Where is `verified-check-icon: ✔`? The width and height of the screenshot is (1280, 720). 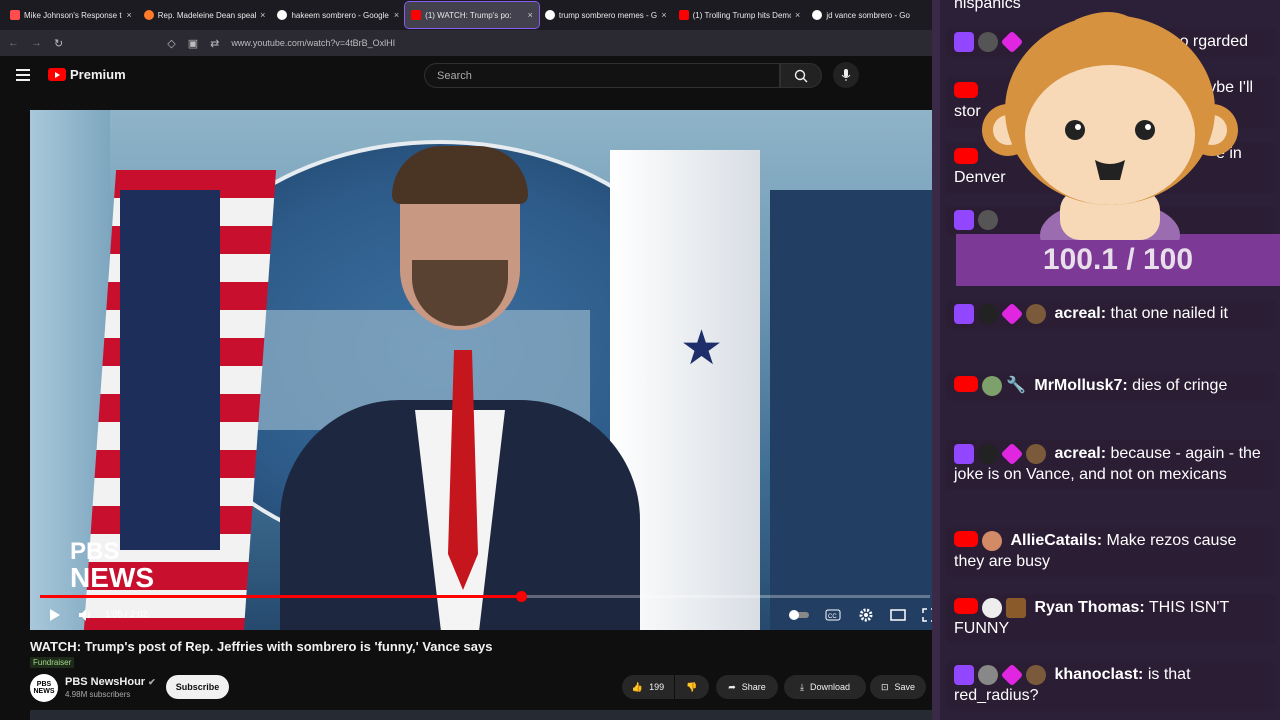 verified-check-icon: ✔ is located at coordinates (152, 682).